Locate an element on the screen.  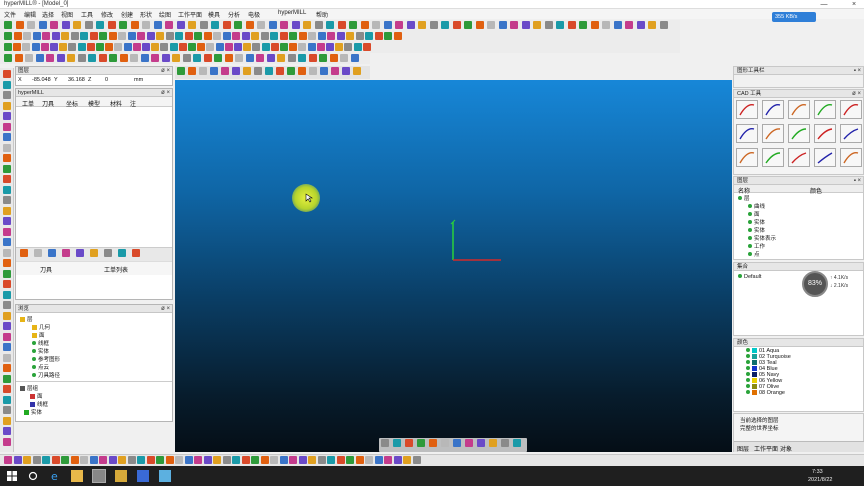
graphic-toolbar-controls: ▪ × is located at coordinates (857, 71).